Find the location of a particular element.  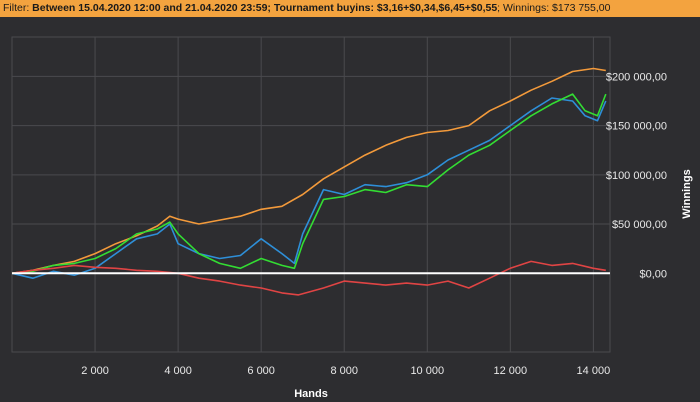

y-axis-title: Winnings is located at coordinates (687, 193).